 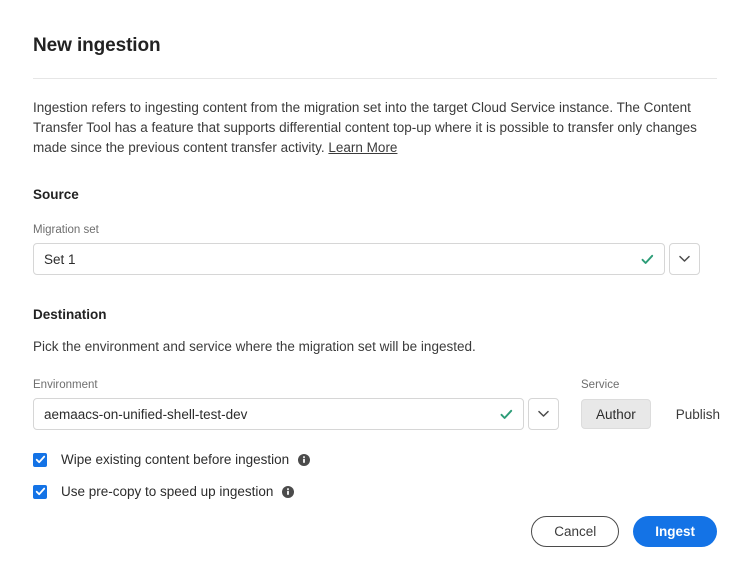 What do you see at coordinates (600, 385) in the screenshot?
I see `service-label: Service` at bounding box center [600, 385].